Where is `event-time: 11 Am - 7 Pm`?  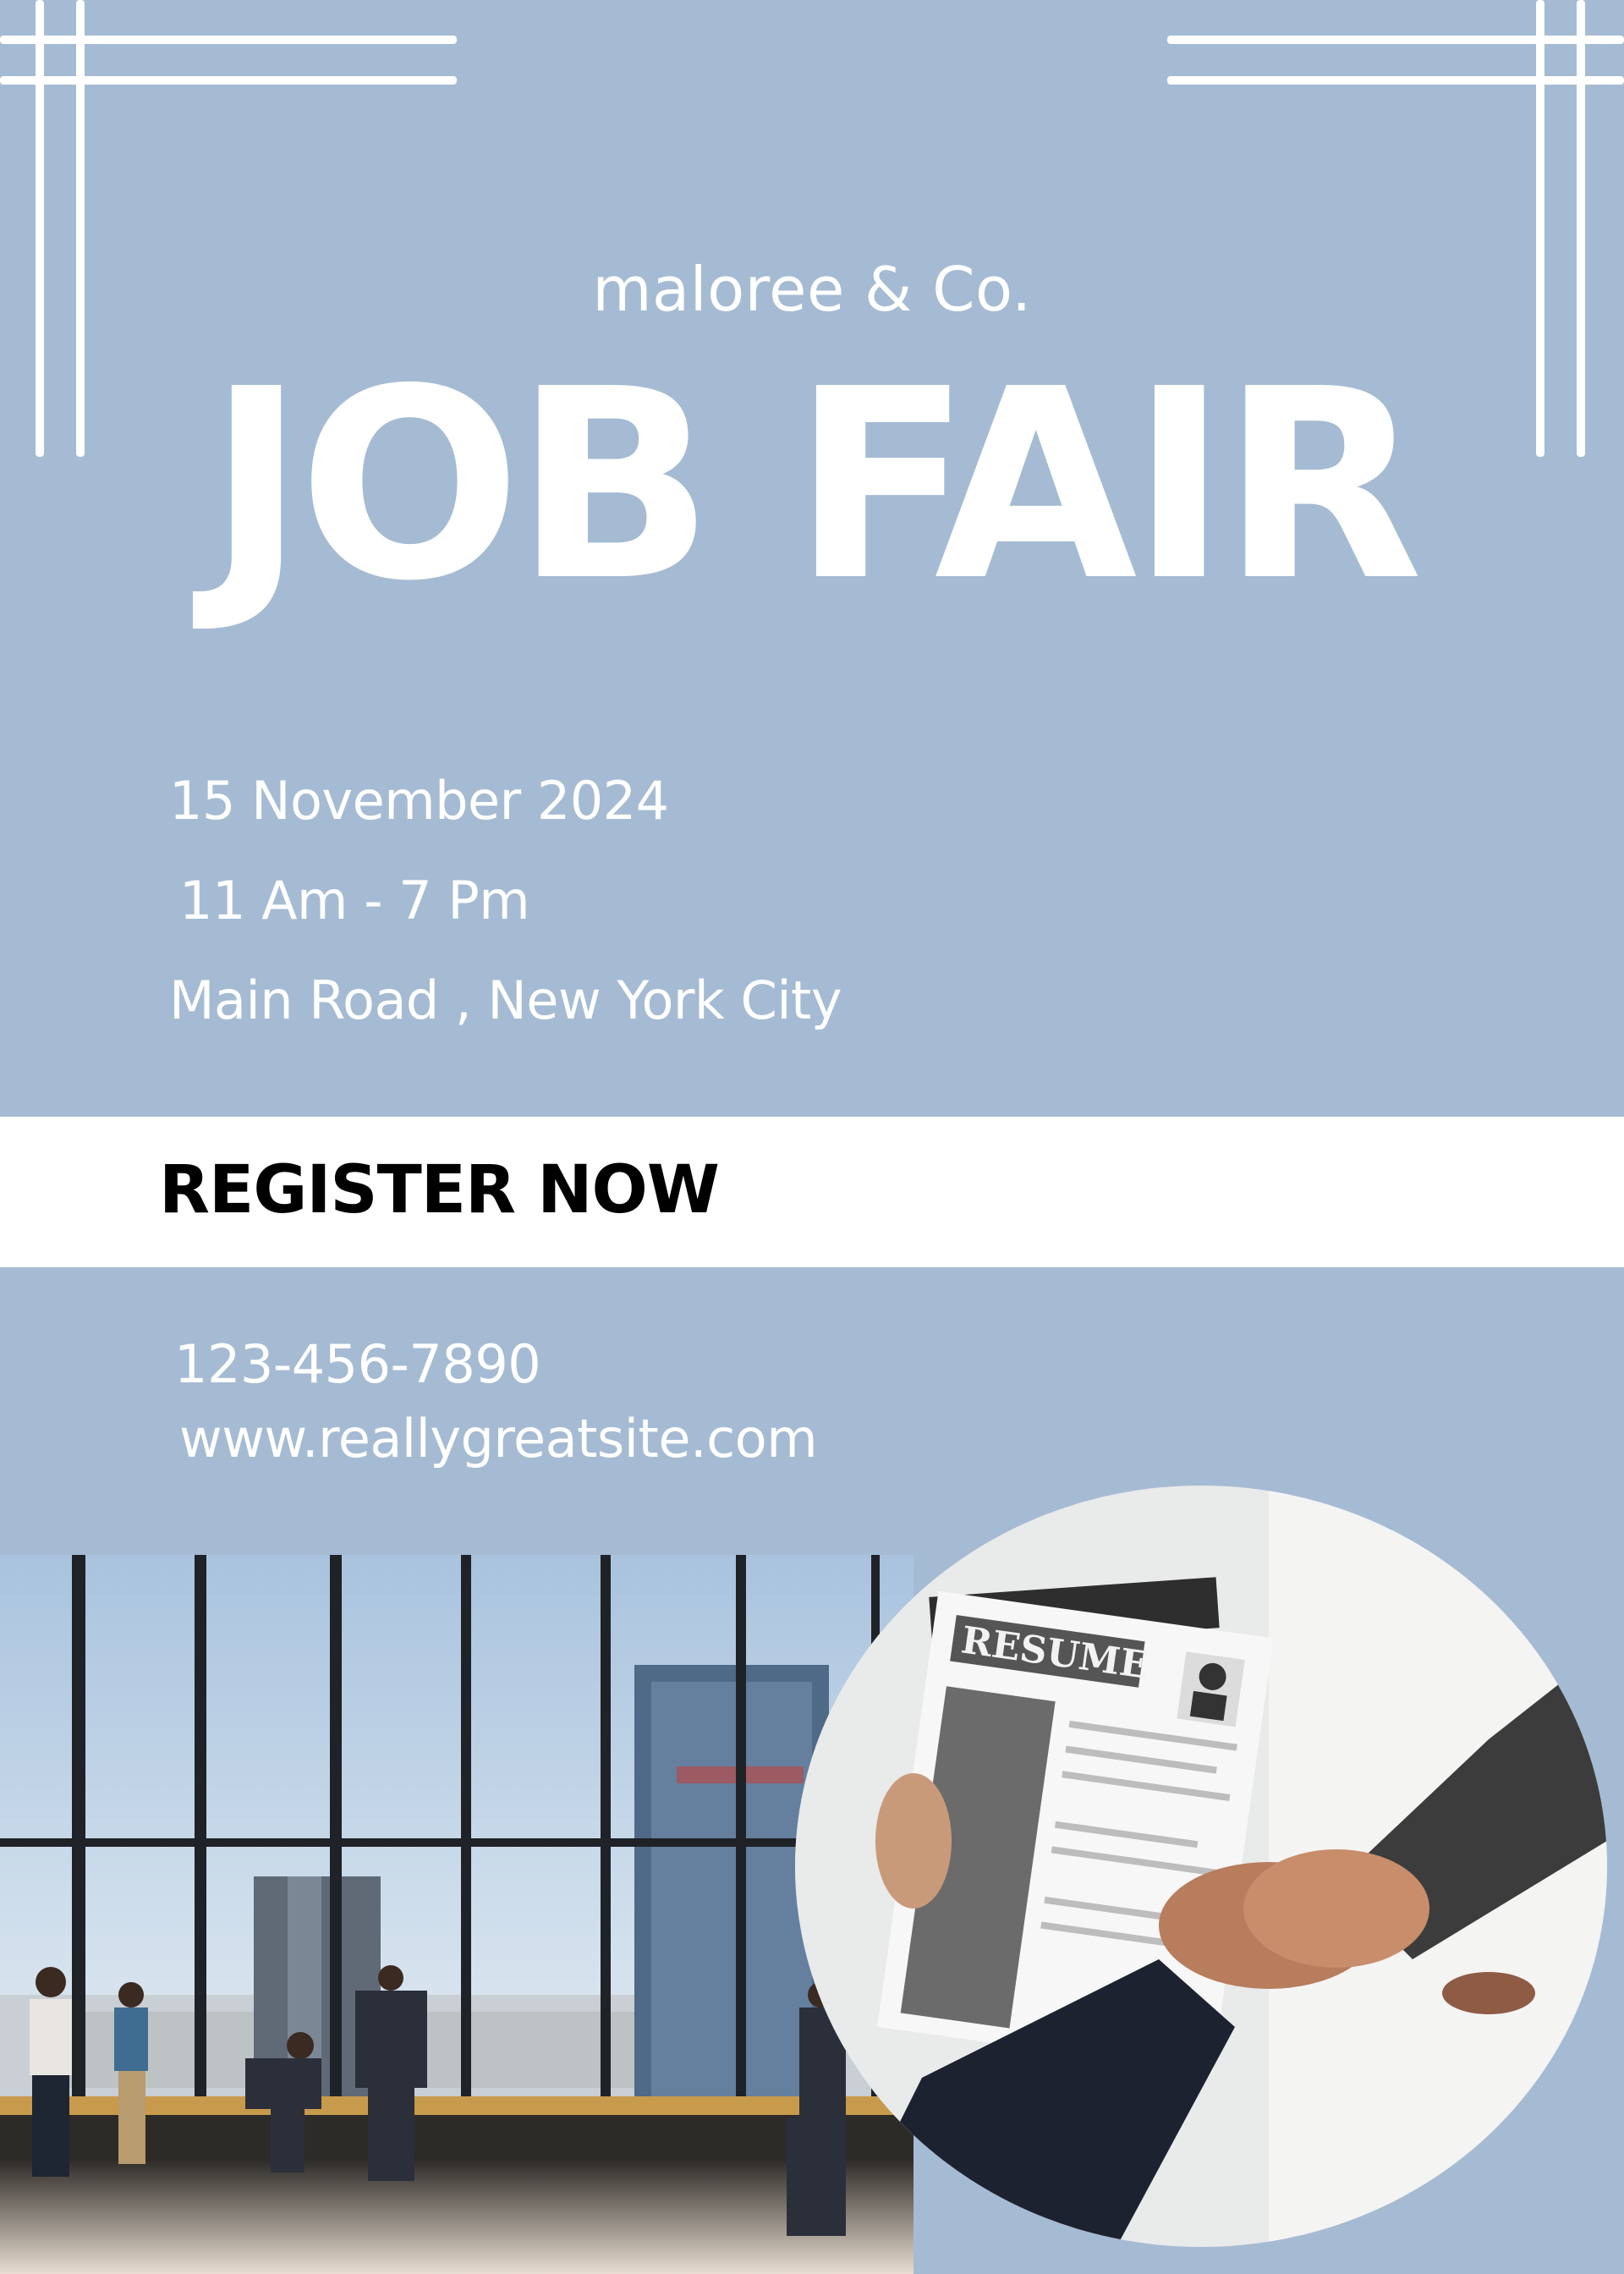
event-time: 11 Am - 7 Pm is located at coordinates (355, 901).